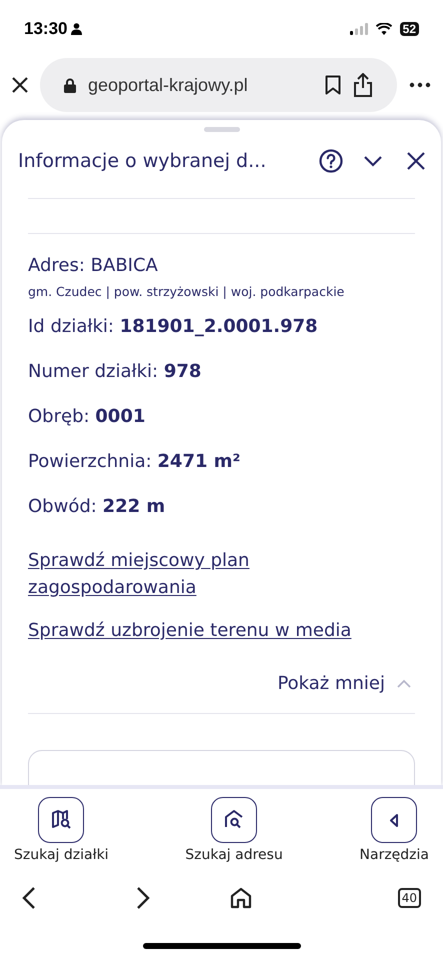 The width and height of the screenshot is (443, 960). I want to click on chevron-down-icon, so click(373, 161).